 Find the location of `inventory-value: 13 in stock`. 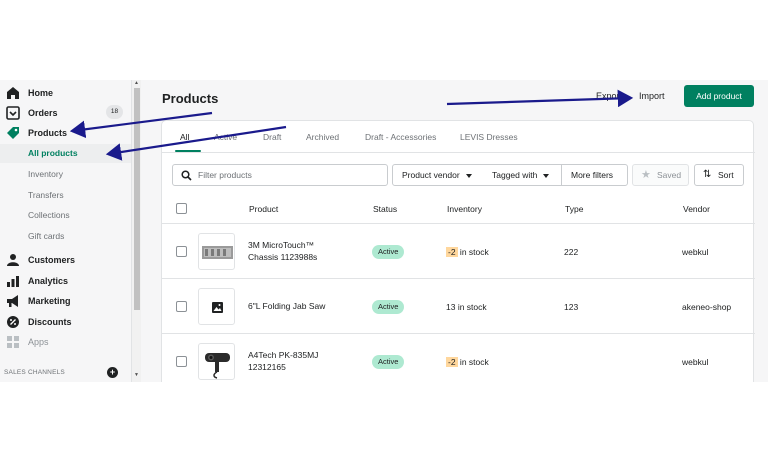

inventory-value: 13 in stock is located at coordinates (466, 307).